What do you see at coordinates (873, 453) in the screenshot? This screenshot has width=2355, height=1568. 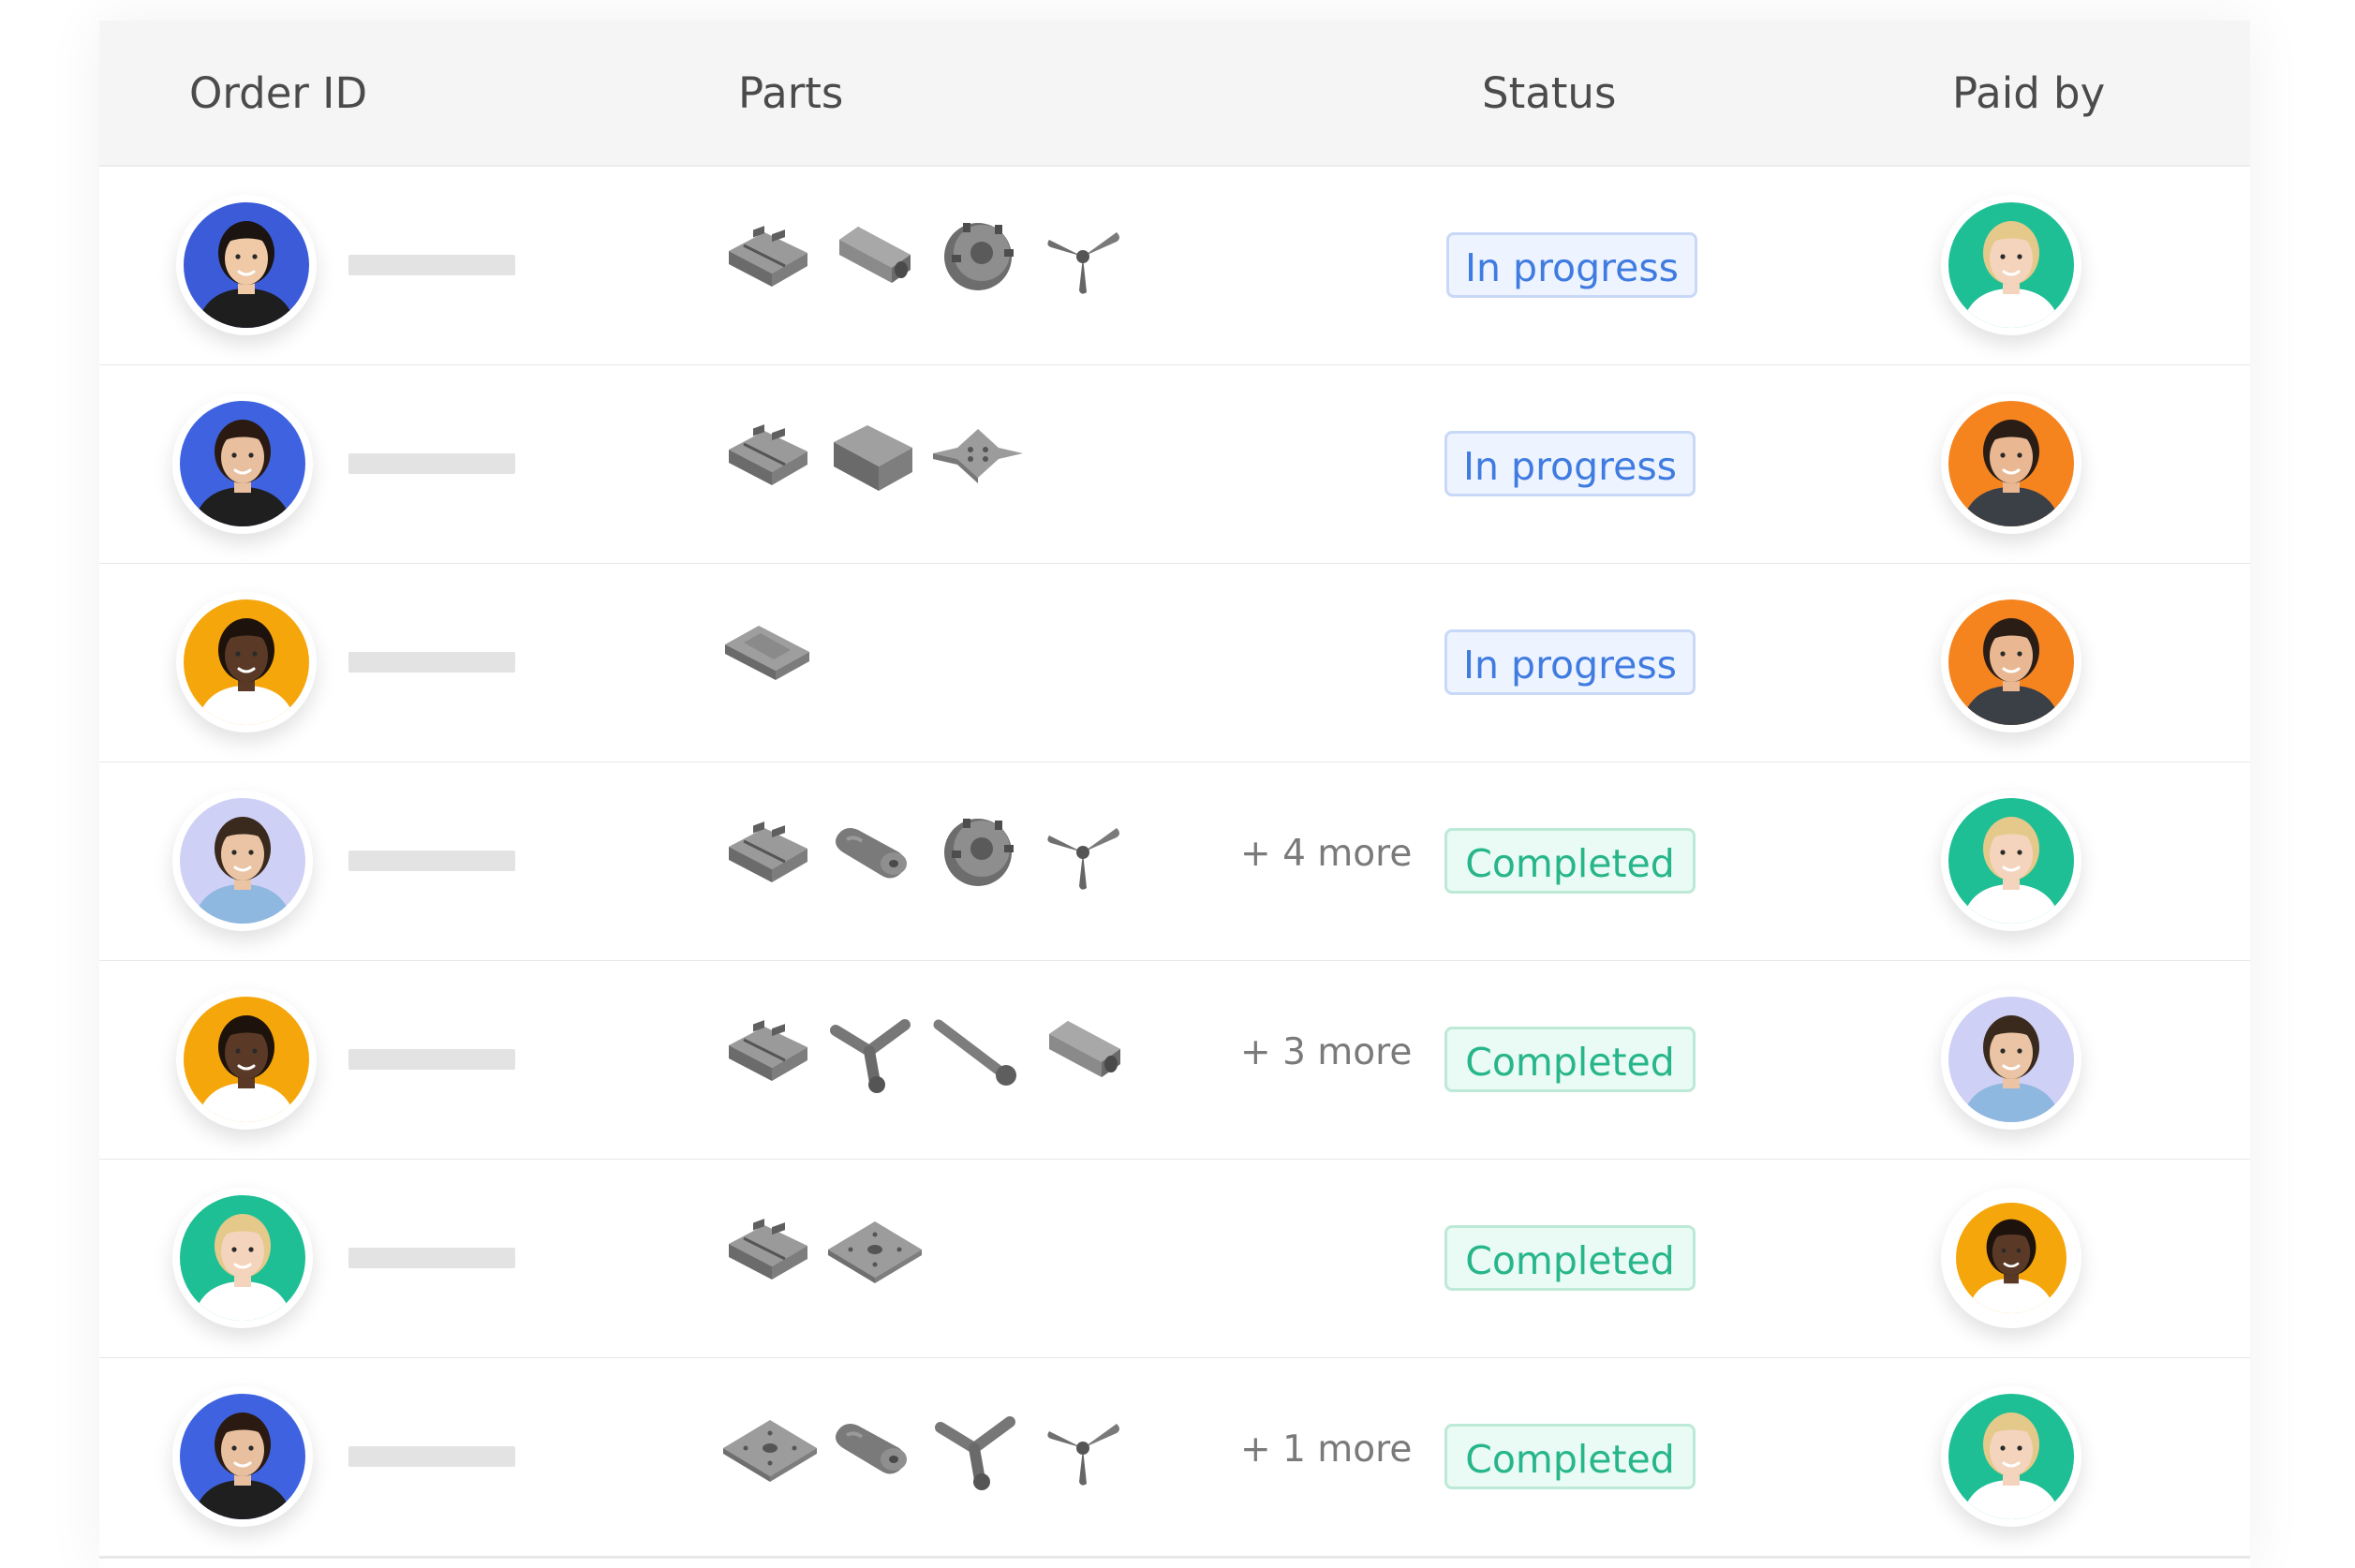 I see `block-part-icon` at bounding box center [873, 453].